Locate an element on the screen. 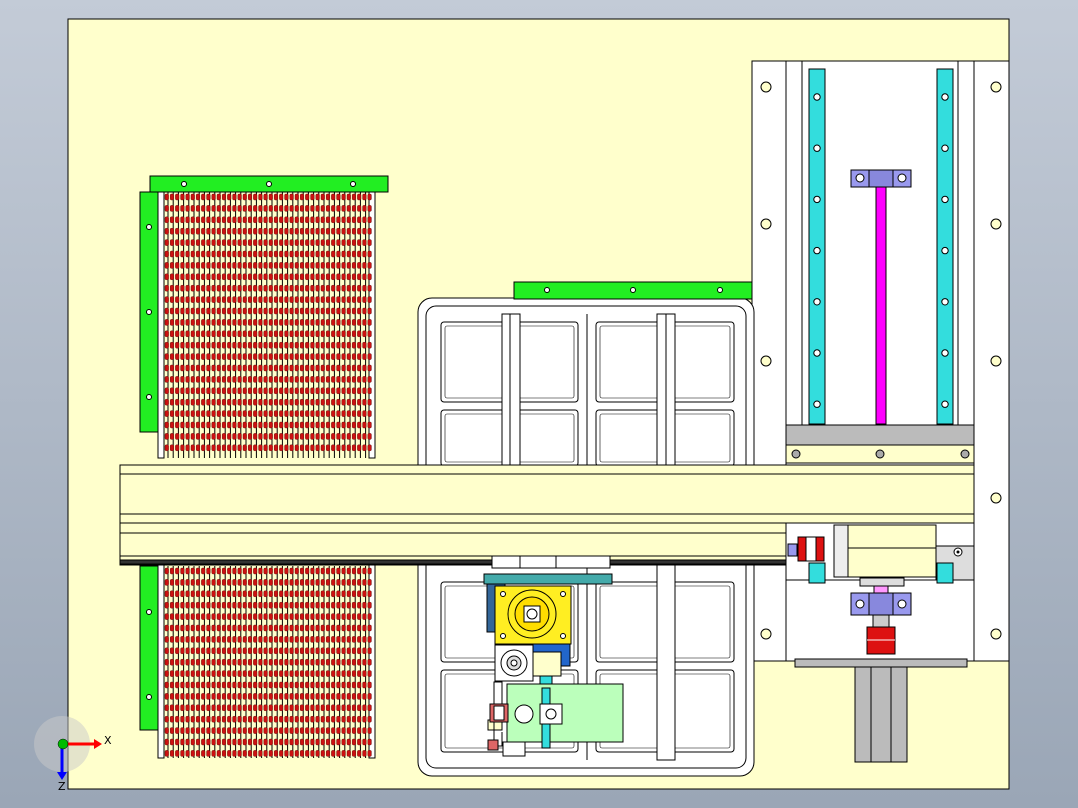 The image size is (1078, 808). motor-mount-plate is located at coordinates (548, 579).